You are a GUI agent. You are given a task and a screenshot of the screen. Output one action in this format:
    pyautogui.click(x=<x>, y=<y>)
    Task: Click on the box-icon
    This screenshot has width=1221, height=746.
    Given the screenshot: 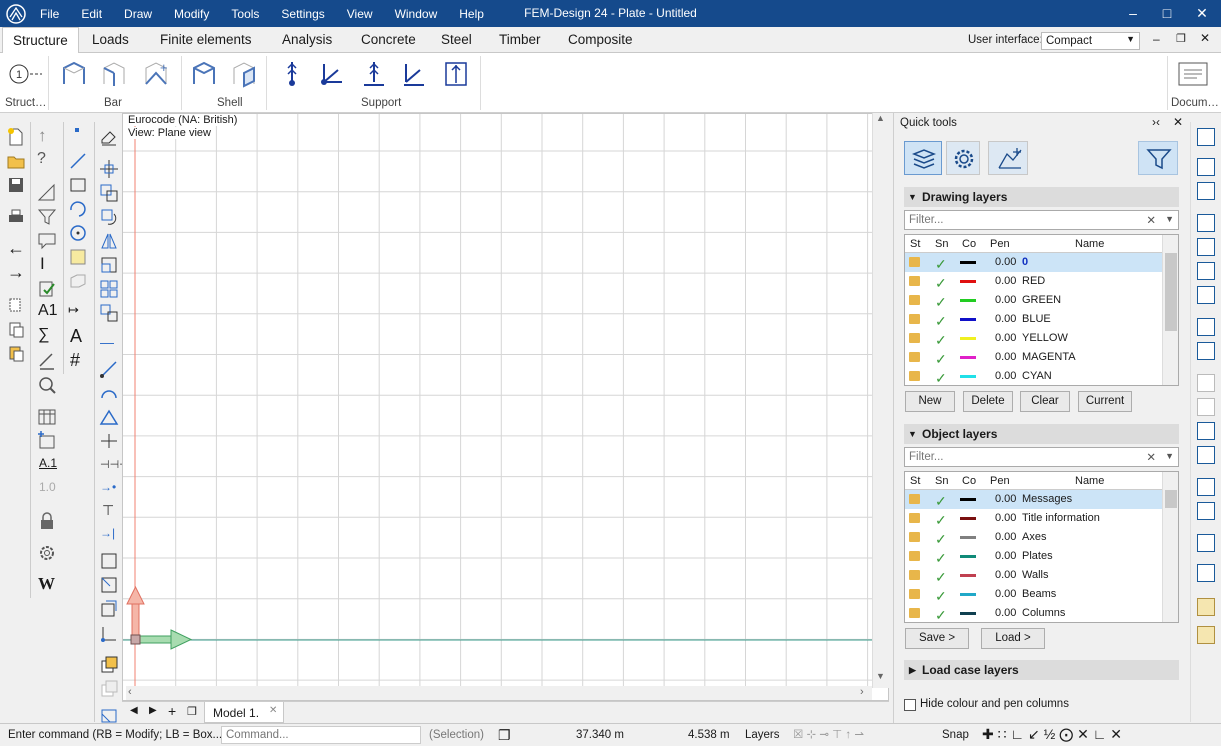 What is the action you would take?
    pyautogui.click(x=78, y=281)
    